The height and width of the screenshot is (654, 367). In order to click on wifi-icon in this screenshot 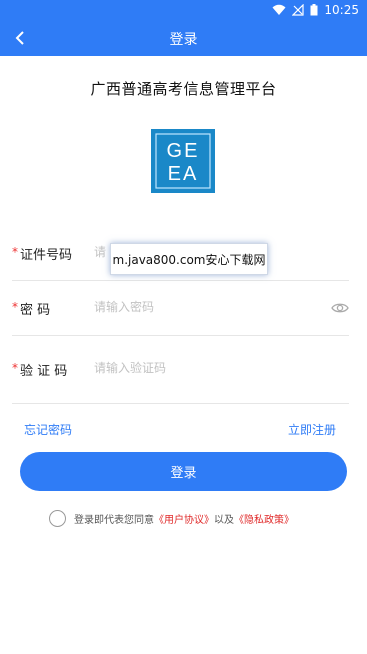, I will do `click(279, 9)`.